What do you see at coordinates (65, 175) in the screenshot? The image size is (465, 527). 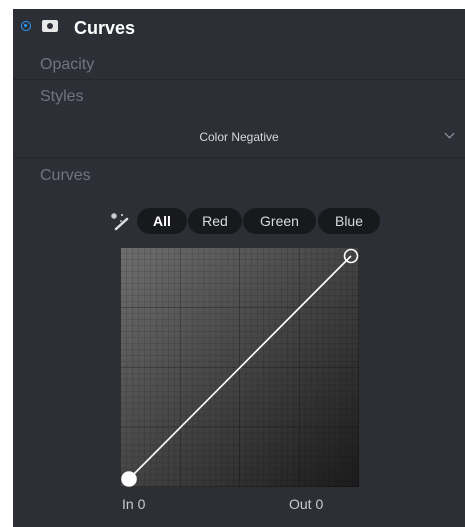 I see `curves-label: Curves` at bounding box center [65, 175].